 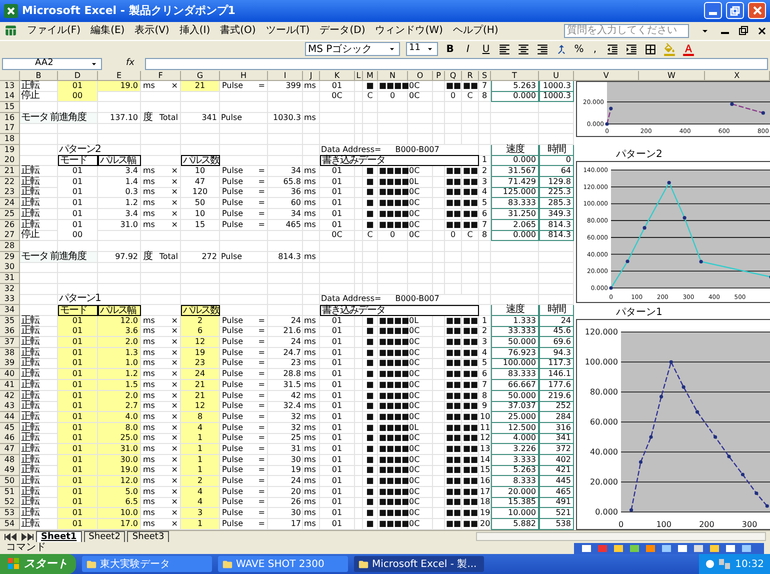 What do you see at coordinates (200, 75) in the screenshot?
I see `column-header: G` at bounding box center [200, 75].